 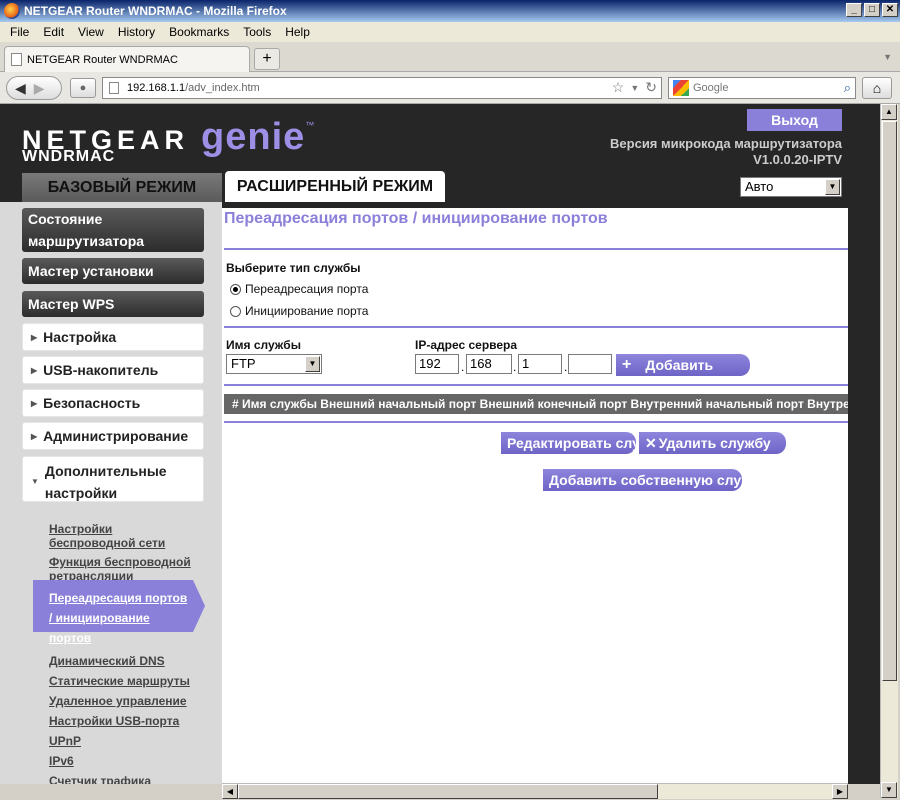 I want to click on vertical-scrollbar: ▲ ▼, so click(x=889, y=451).